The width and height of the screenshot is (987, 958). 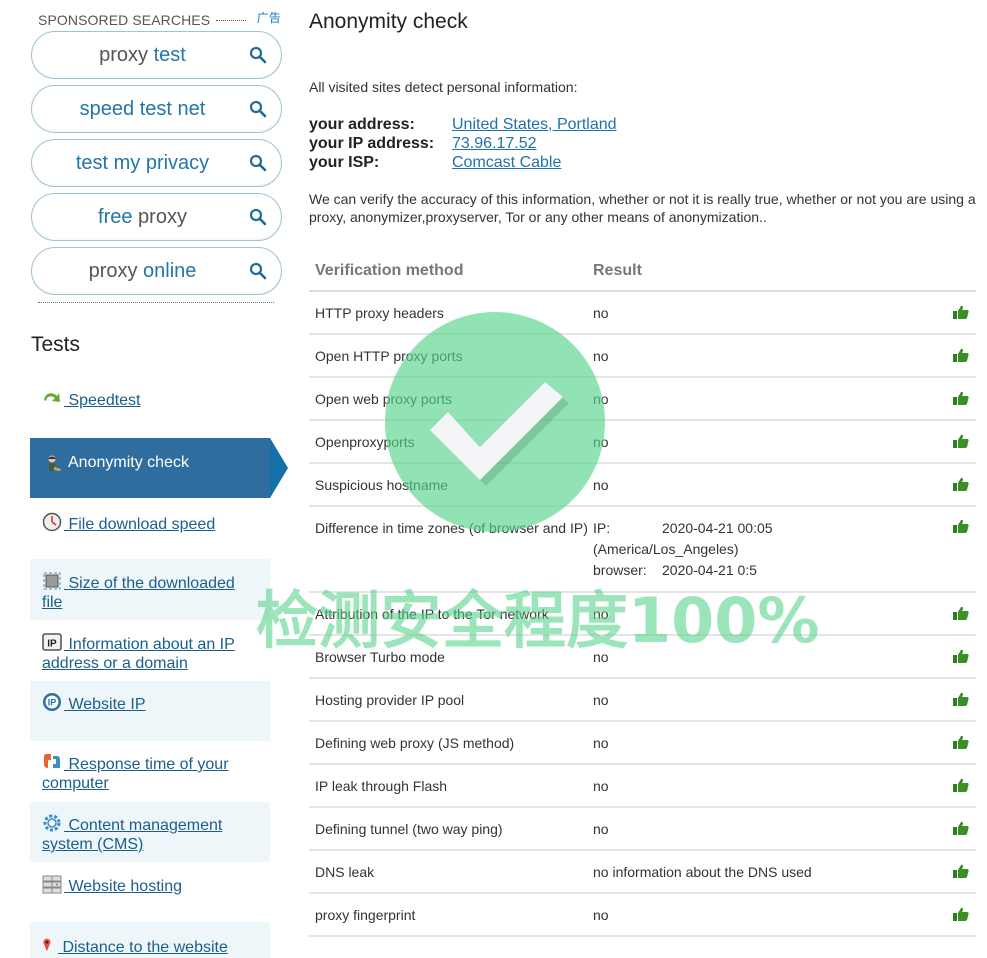 I want to click on method-cell: Defining tunnel (two way ping), so click(x=409, y=829).